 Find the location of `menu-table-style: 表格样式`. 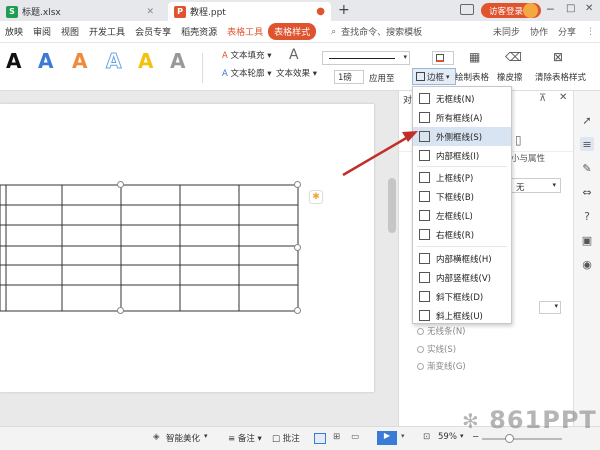

menu-table-style: 表格样式 is located at coordinates (292, 31).